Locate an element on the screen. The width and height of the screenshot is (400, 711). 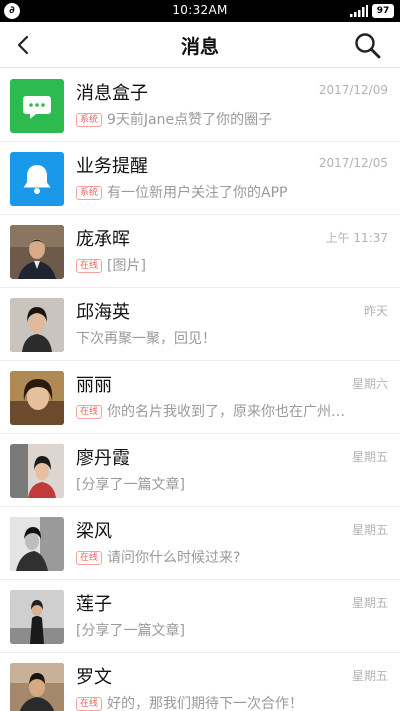
message-item-contact: 廖丹霞 星期五 [分享了一篇文章] is located at coordinates (200, 470).